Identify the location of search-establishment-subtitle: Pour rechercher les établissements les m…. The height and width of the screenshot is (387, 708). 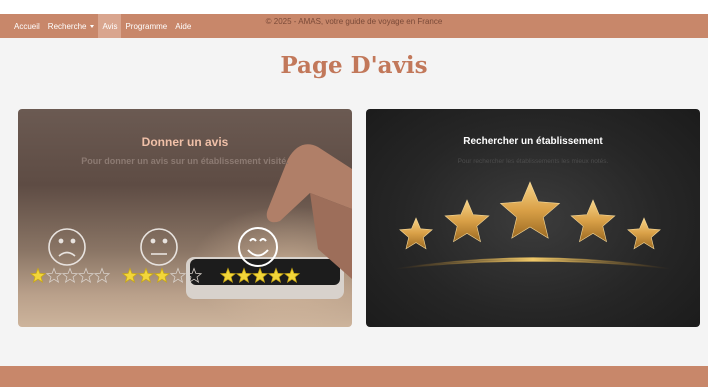
(533, 161).